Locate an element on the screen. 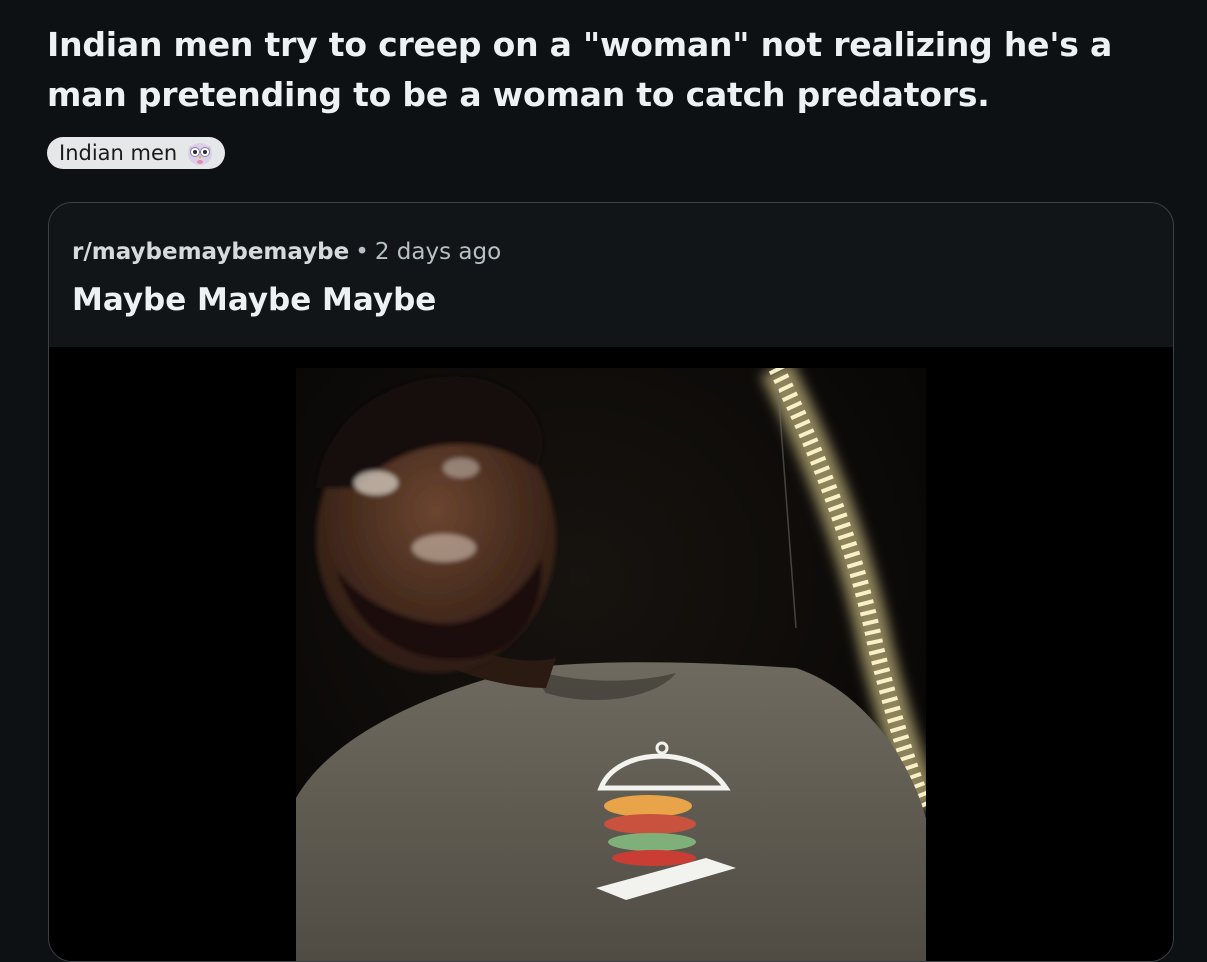 The image size is (1207, 962). shocked-owl-emoji-icon is located at coordinates (200, 153).